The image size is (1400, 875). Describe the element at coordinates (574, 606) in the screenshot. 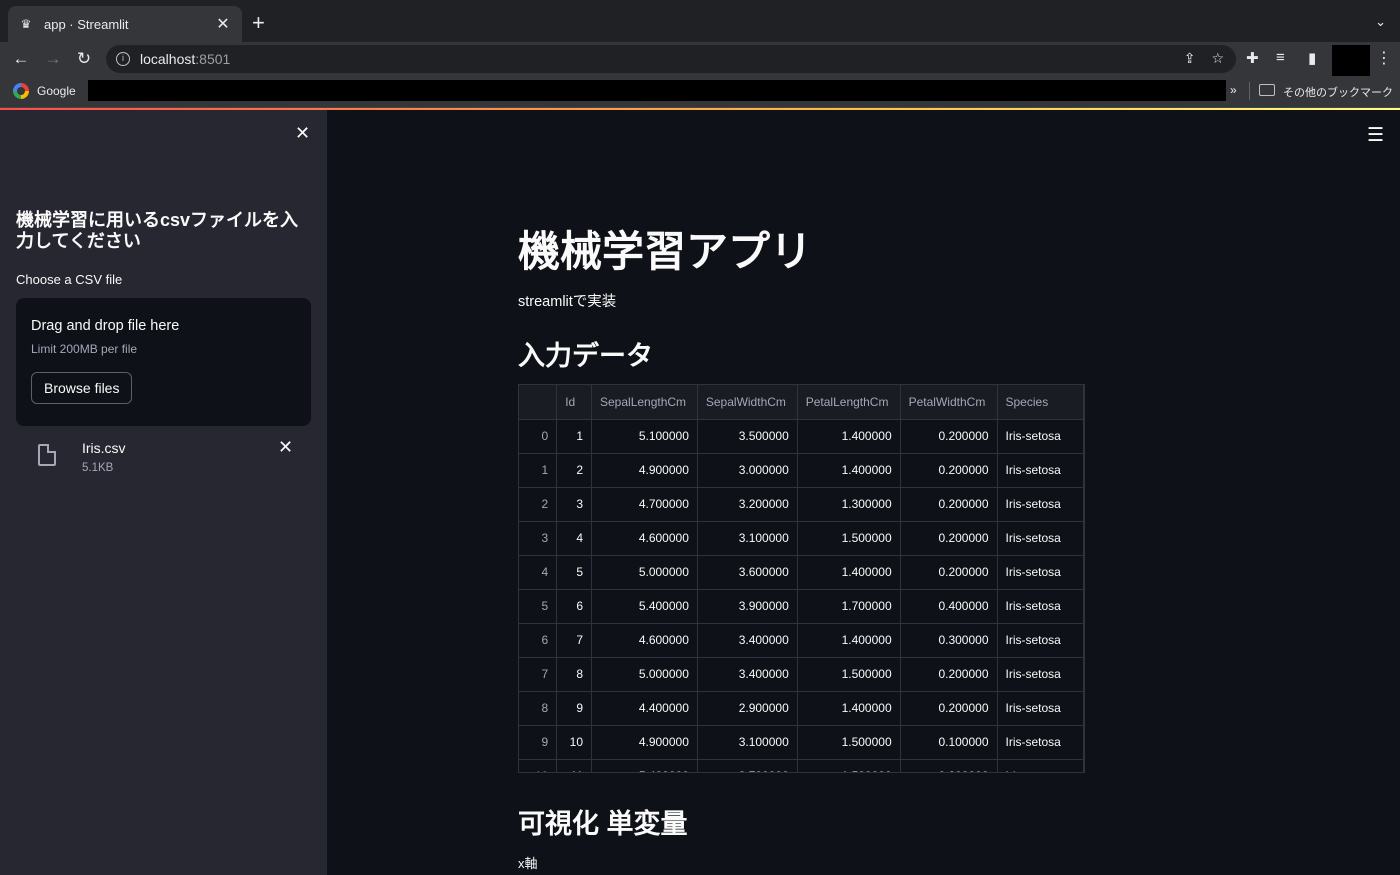

I see `table-cell: 6` at that location.